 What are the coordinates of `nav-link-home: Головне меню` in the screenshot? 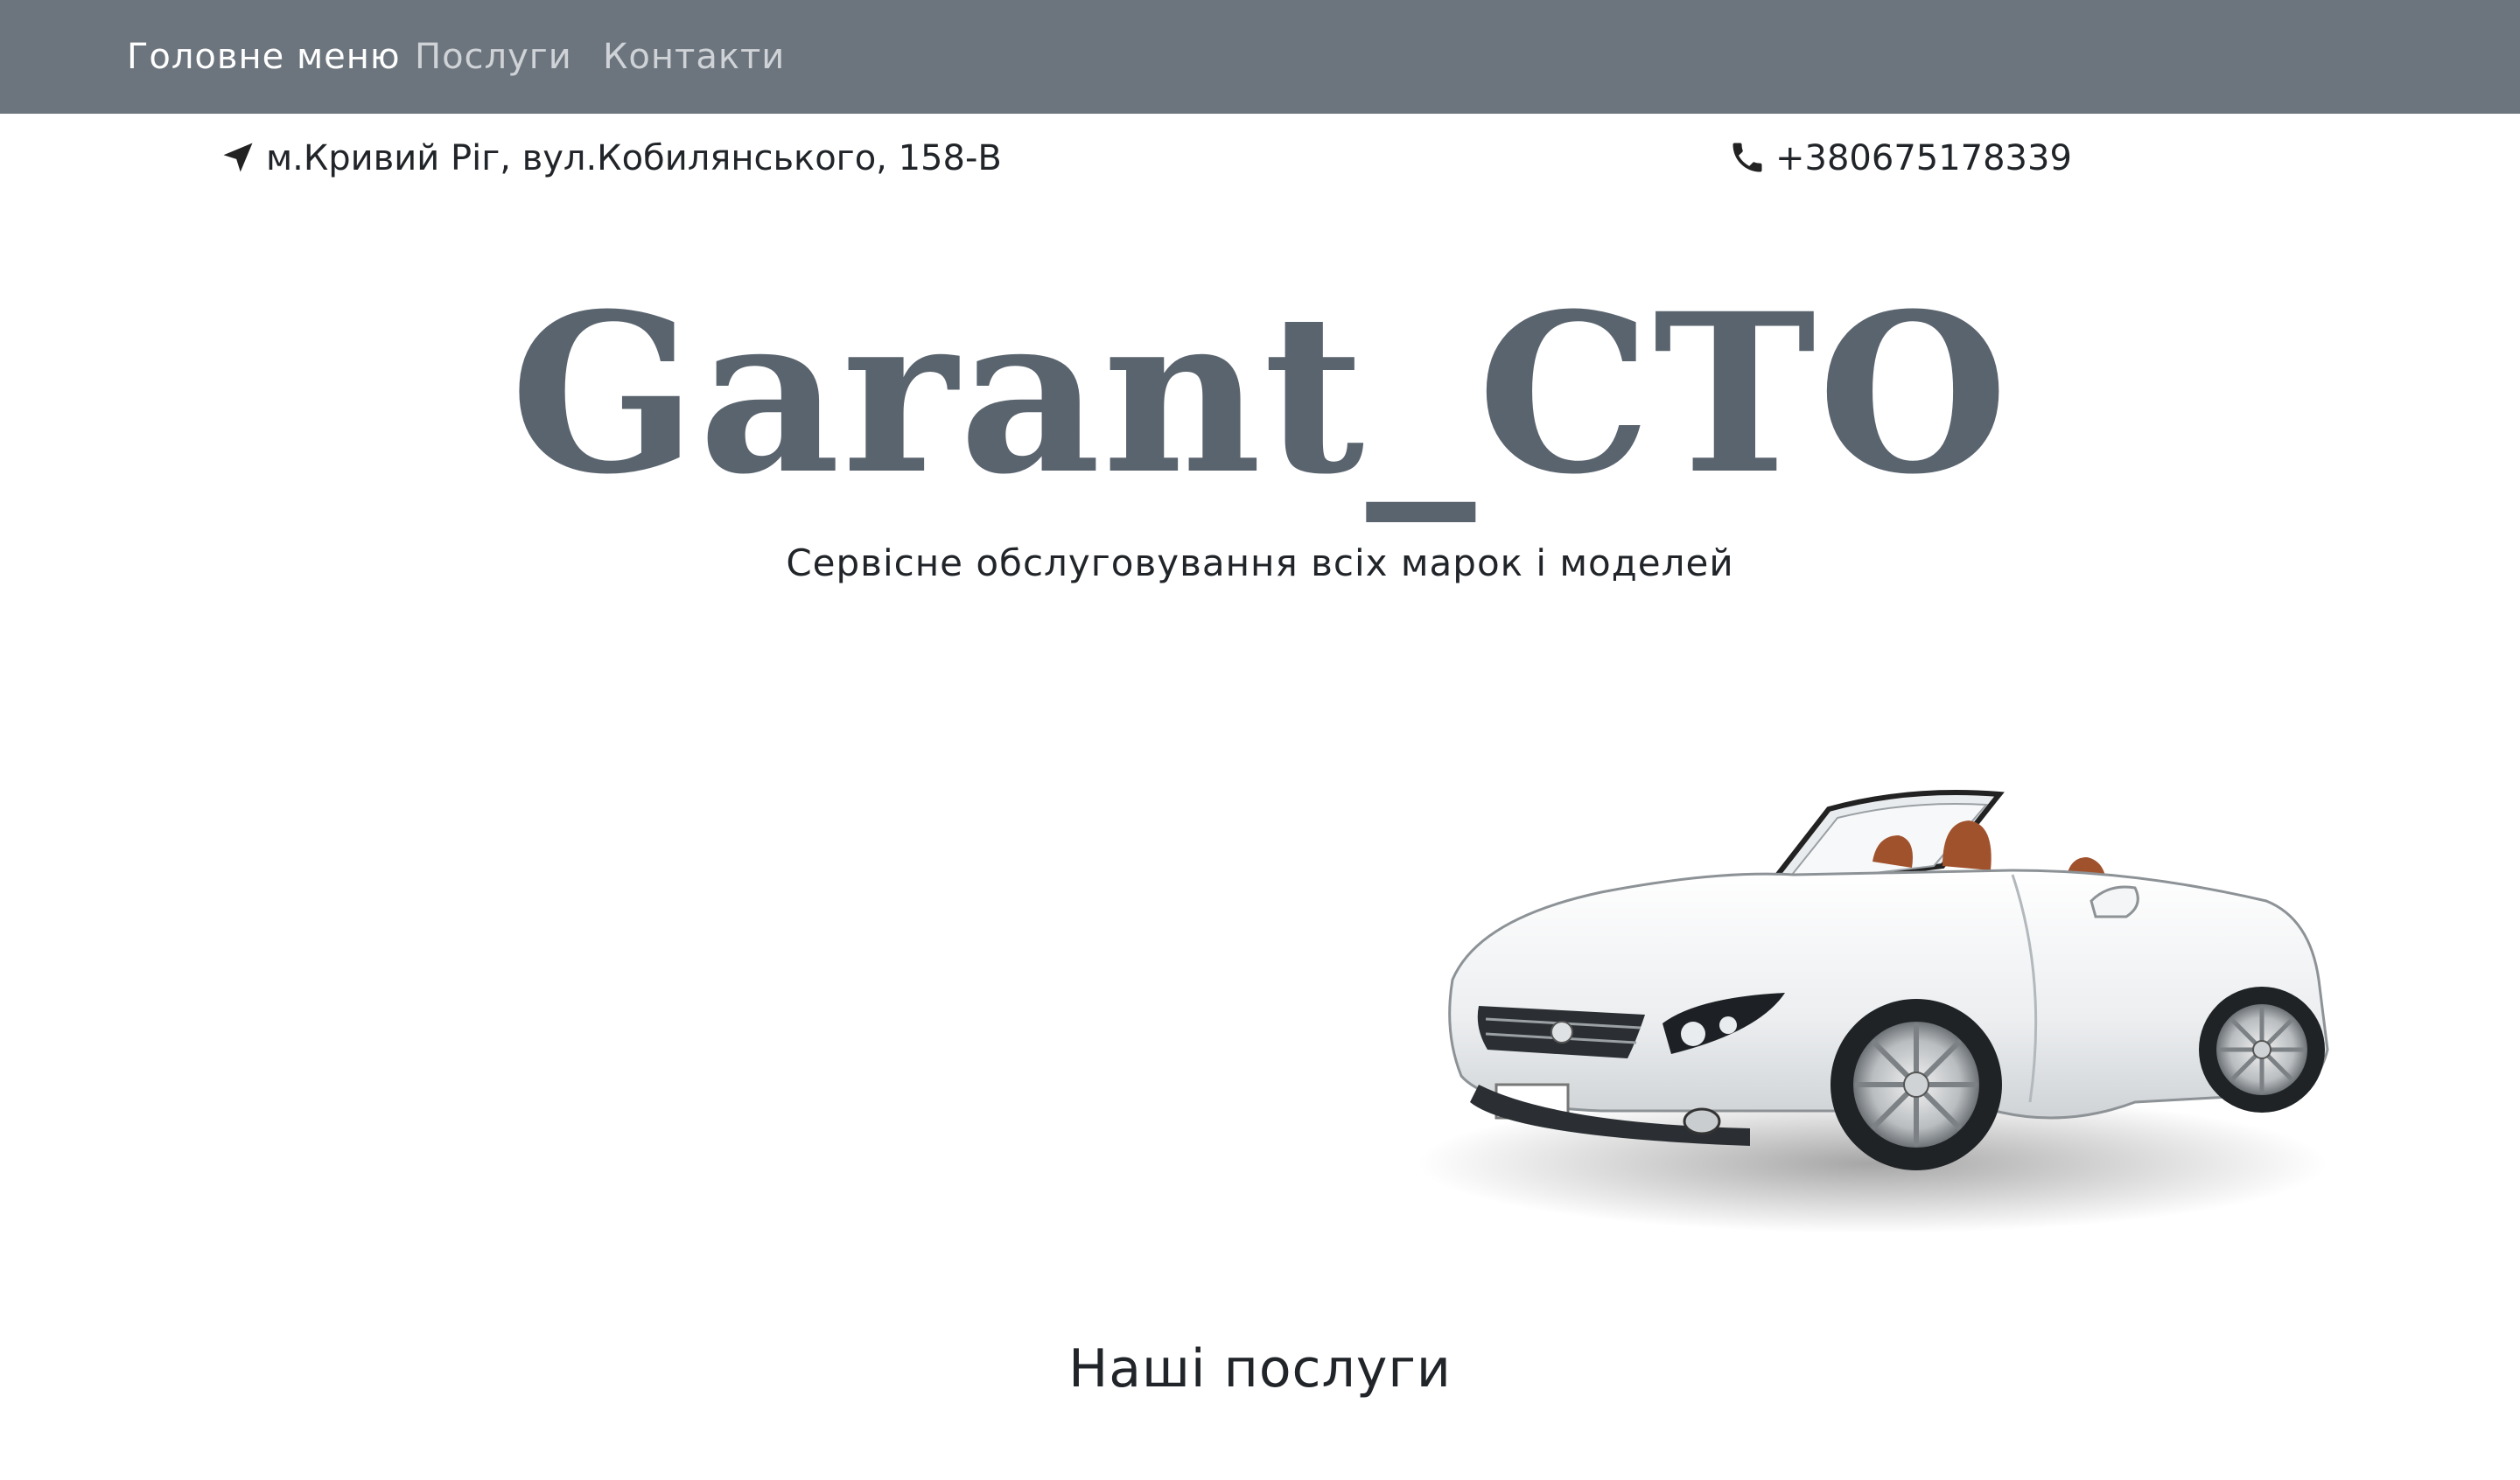 It's located at (264, 57).